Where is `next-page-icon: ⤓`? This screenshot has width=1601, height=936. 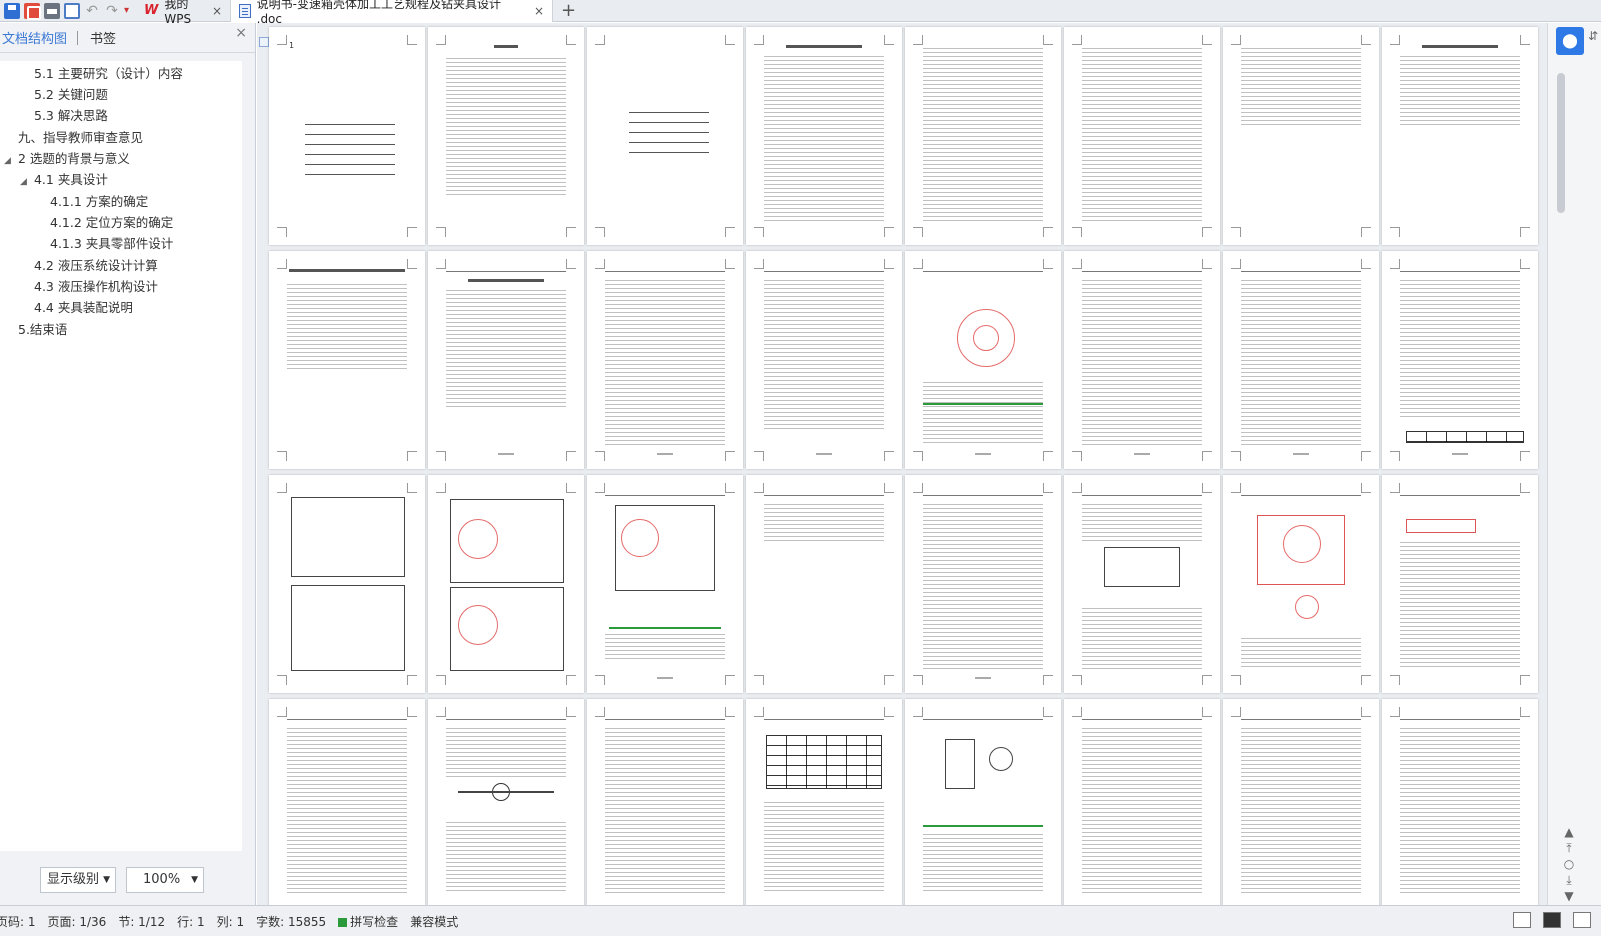 next-page-icon: ⤓ is located at coordinates (1569, 880).